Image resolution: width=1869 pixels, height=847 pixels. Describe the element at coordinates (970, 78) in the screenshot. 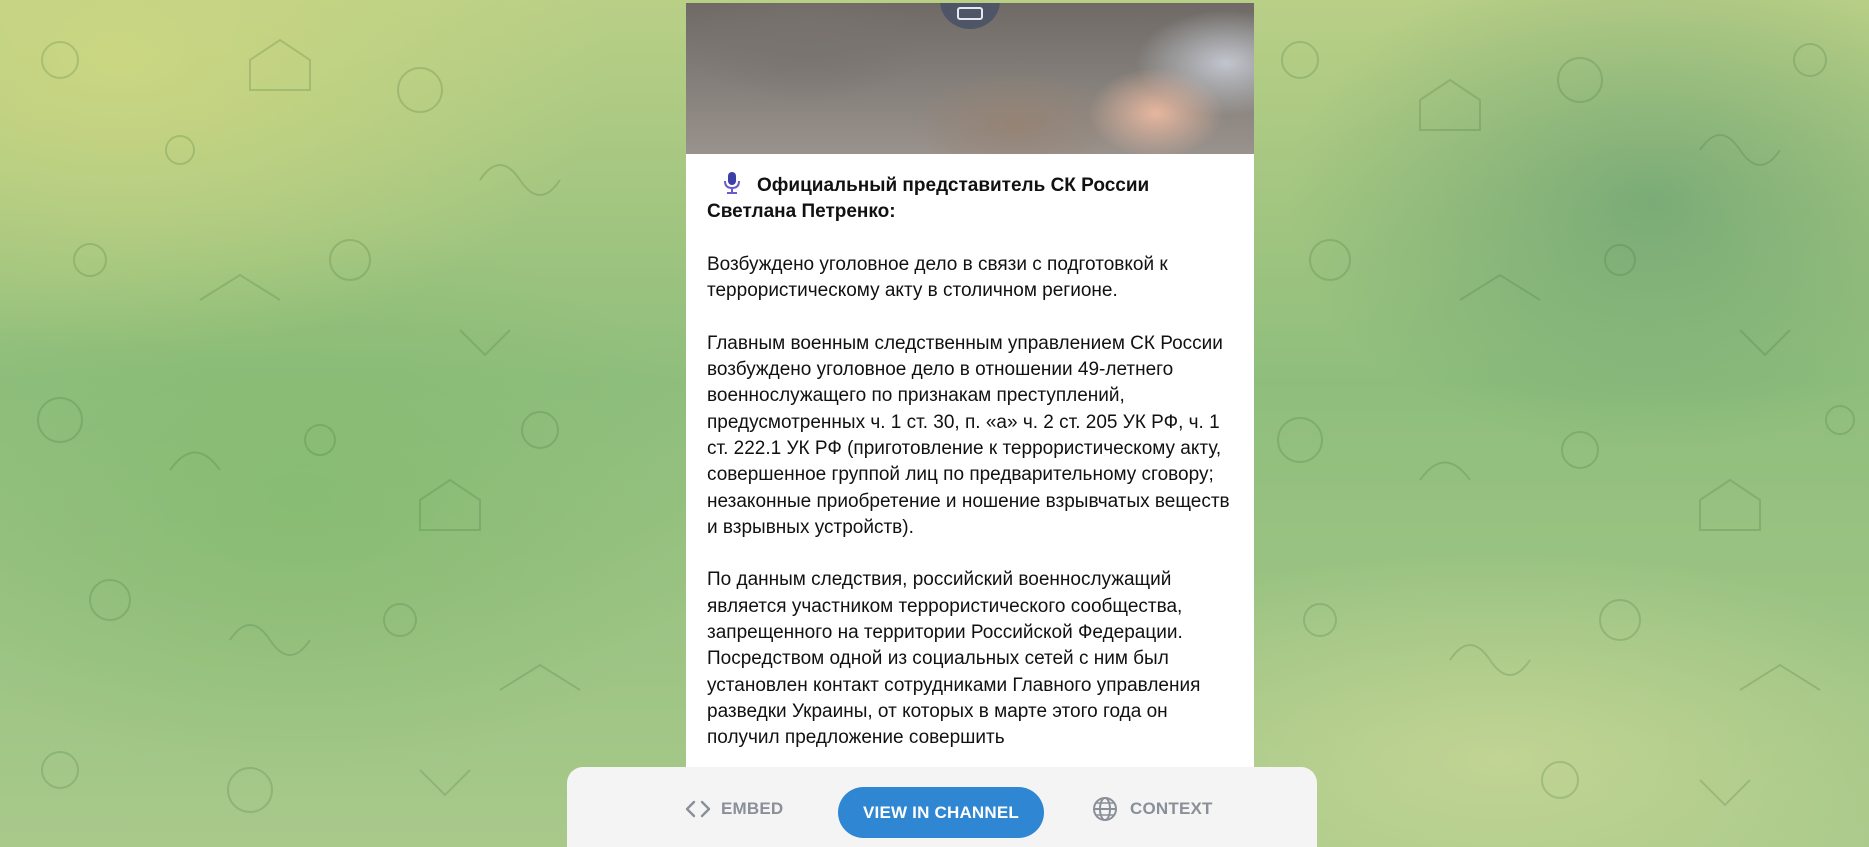

I see `post-media-preview` at that location.